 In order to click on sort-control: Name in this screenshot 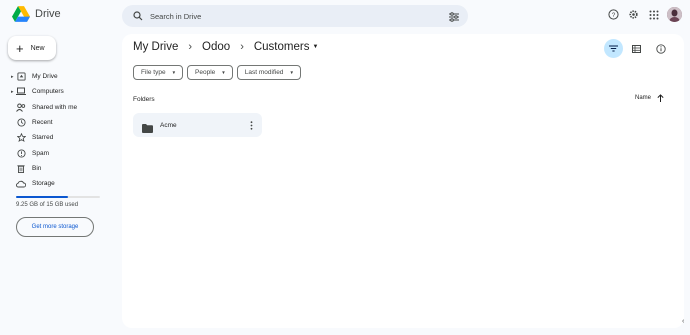, I will do `click(649, 98)`.